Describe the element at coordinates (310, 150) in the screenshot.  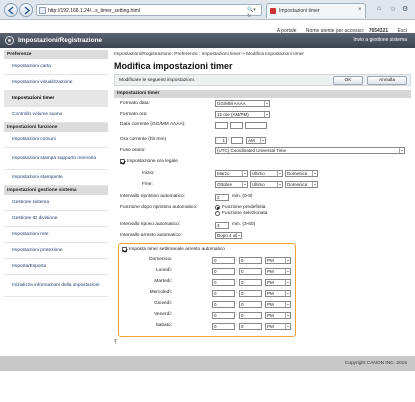
I see `timezone-select: (UTC) Coordinated Universal Time` at that location.